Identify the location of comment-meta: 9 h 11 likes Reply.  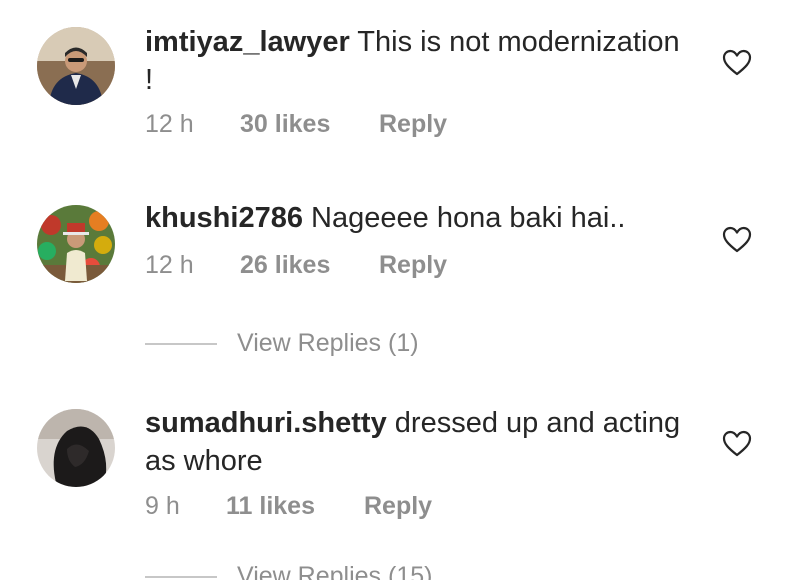
(288, 506).